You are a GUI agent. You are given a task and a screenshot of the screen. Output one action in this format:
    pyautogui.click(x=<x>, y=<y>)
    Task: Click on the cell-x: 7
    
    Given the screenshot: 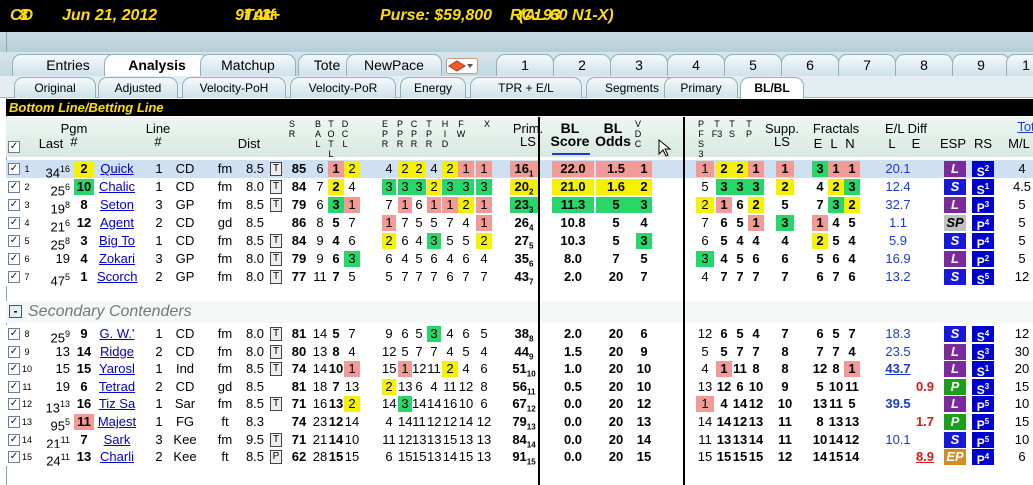 What is the action you would take?
    pyautogui.click(x=484, y=276)
    